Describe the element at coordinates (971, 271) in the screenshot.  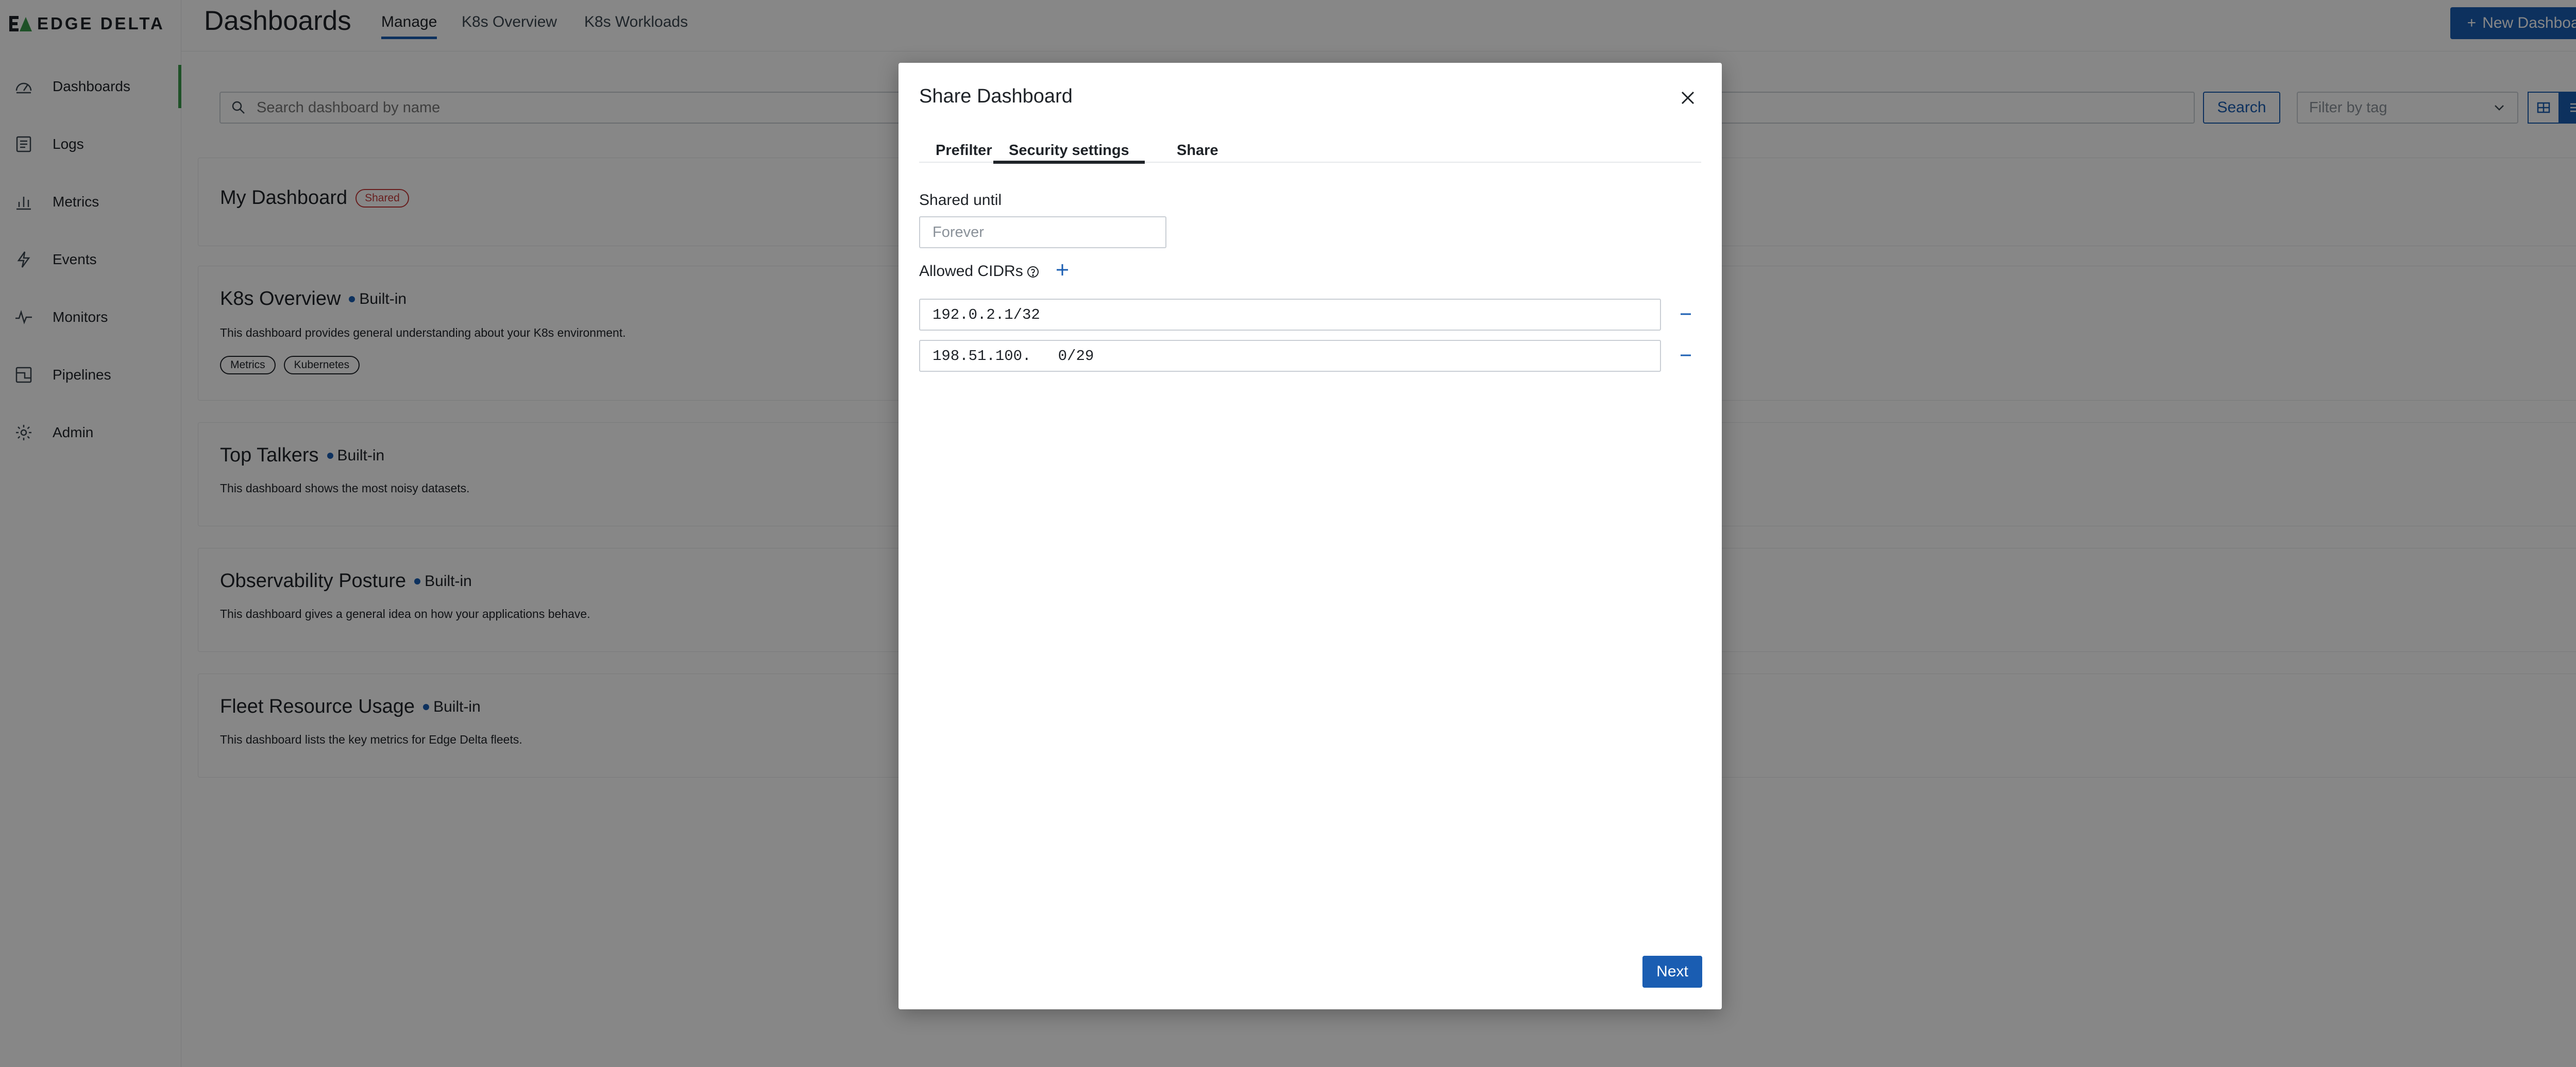
I see `allowed-cidrs-text: Allowed CIDRs` at that location.